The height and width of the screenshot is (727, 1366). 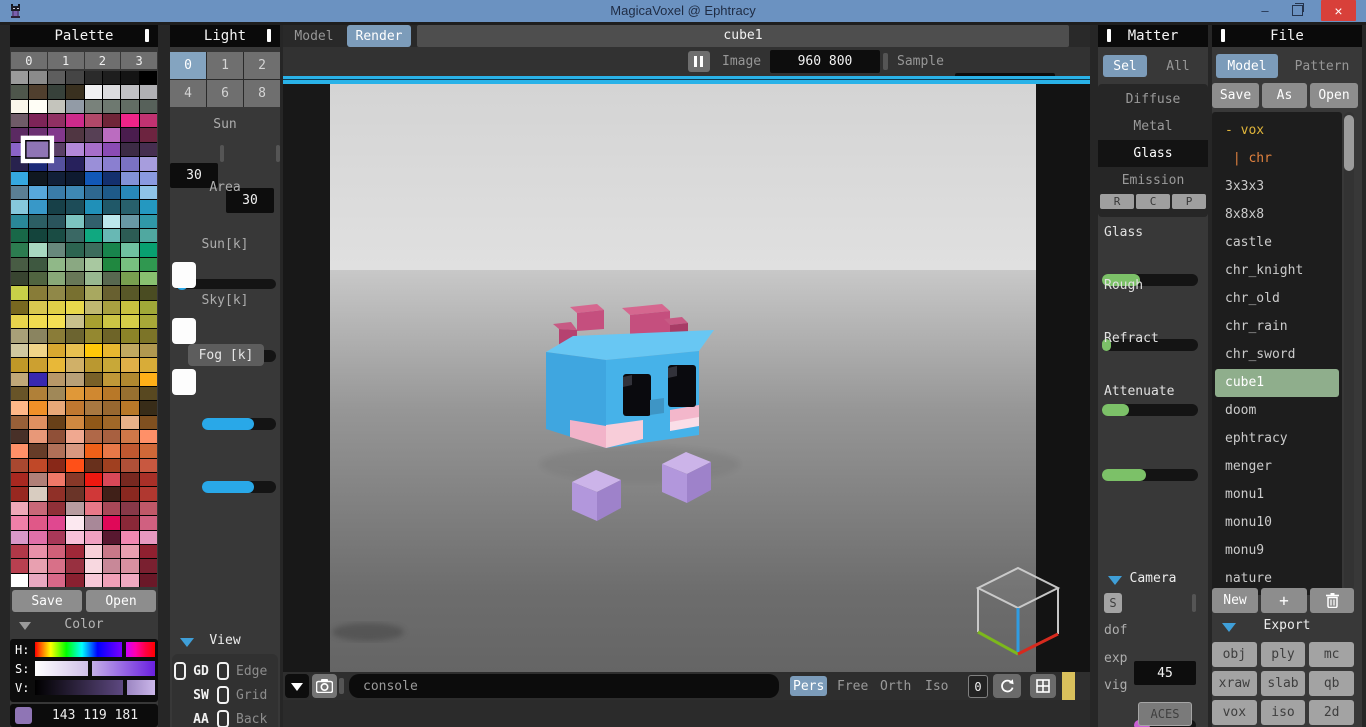 What do you see at coordinates (1117, 201) in the screenshot?
I see `matter-rcp-r: R` at bounding box center [1117, 201].